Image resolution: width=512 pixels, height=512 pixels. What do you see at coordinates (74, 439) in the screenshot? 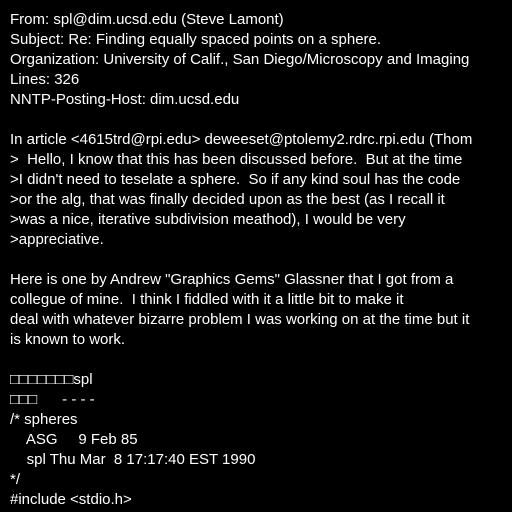
I see `code-line: ASG 9 Feb 85` at bounding box center [74, 439].